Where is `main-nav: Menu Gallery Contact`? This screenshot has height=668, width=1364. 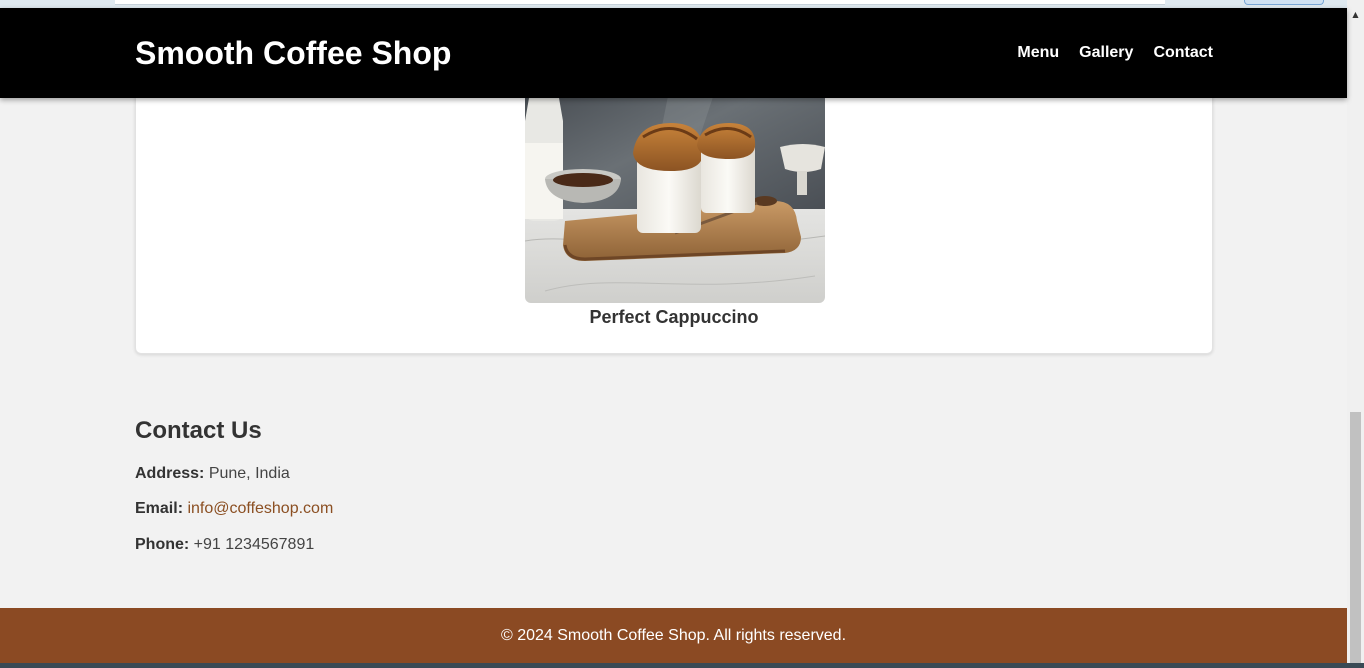 main-nav: Menu Gallery Contact is located at coordinates (1115, 53).